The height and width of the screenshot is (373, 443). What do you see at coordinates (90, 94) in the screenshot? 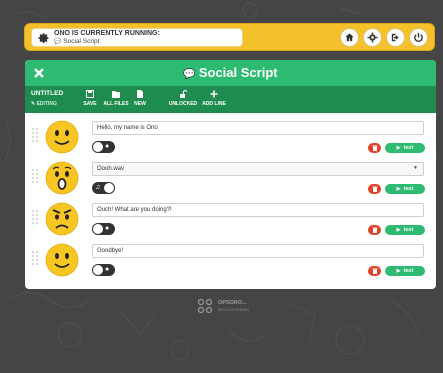
I see `save-icon` at bounding box center [90, 94].